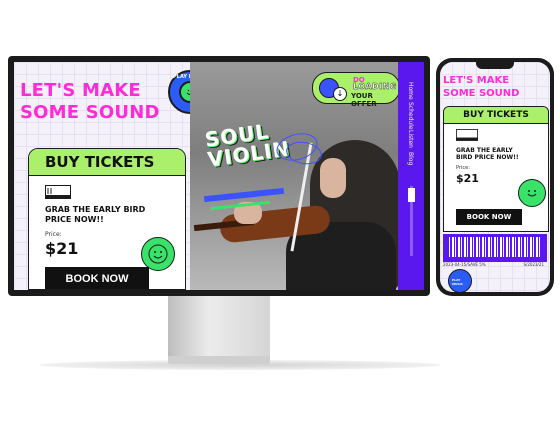  What do you see at coordinates (481, 93) in the screenshot?
I see `mobile-headline-line2: SOME SOUND` at bounding box center [481, 93].